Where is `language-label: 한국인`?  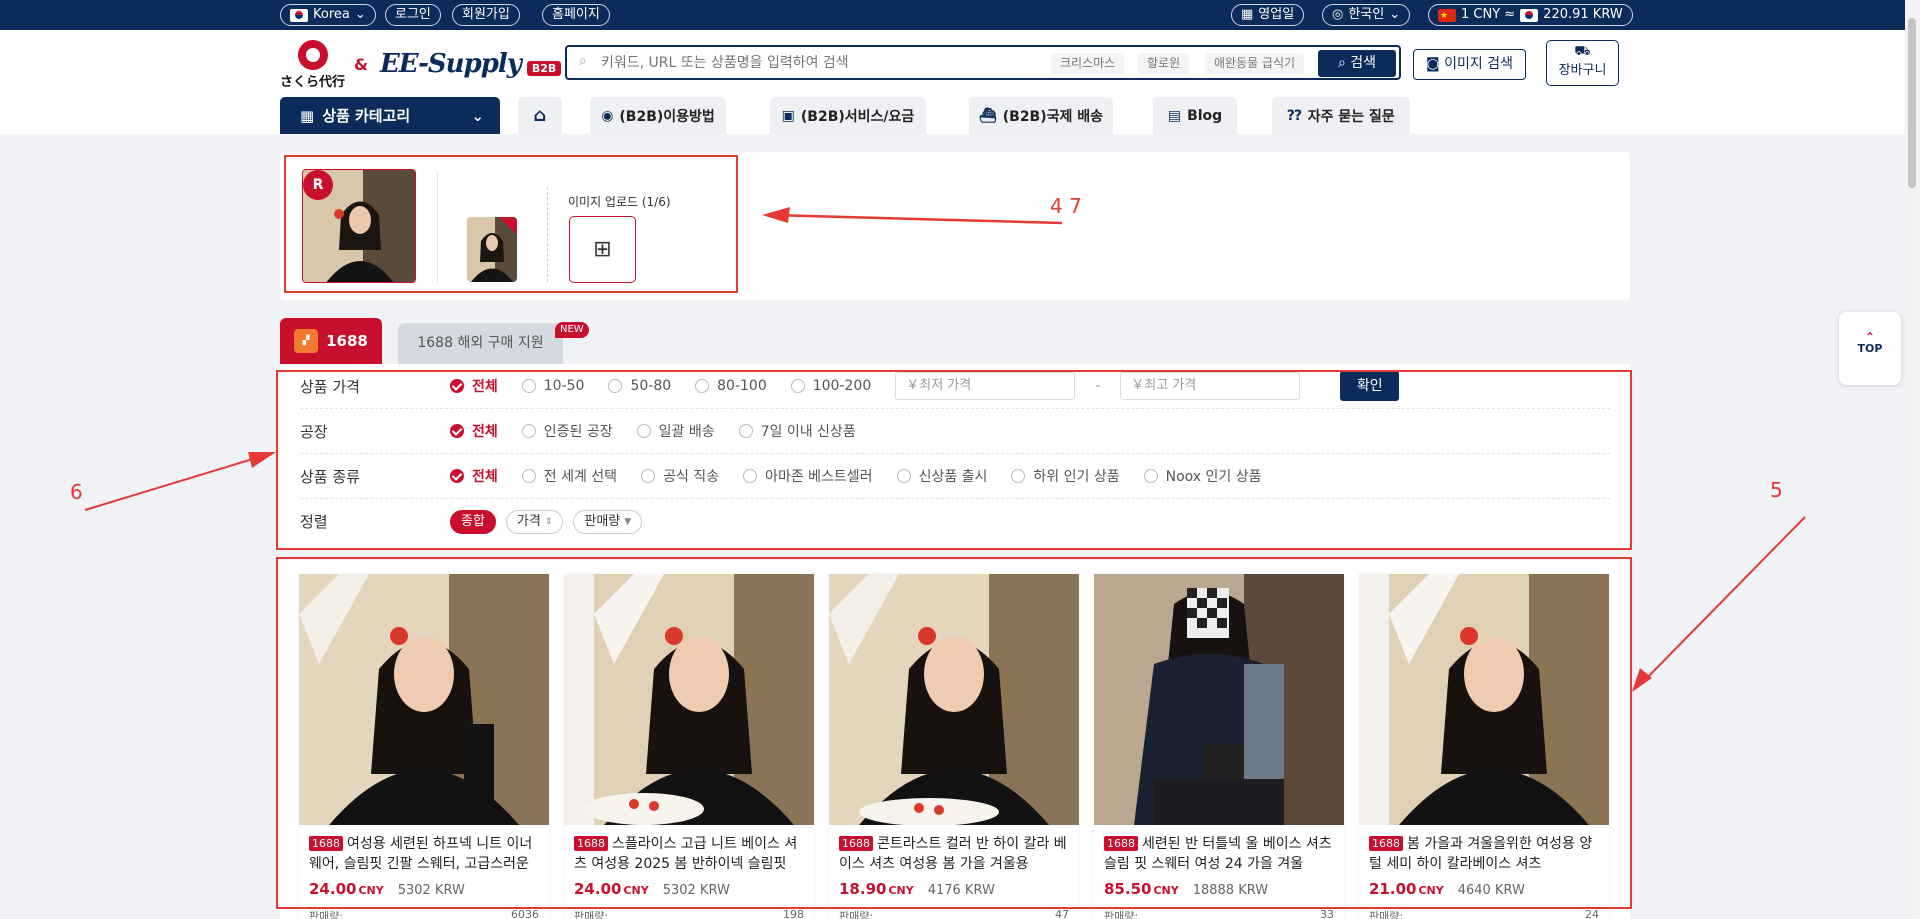
language-label: 한국인 is located at coordinates (1366, 14).